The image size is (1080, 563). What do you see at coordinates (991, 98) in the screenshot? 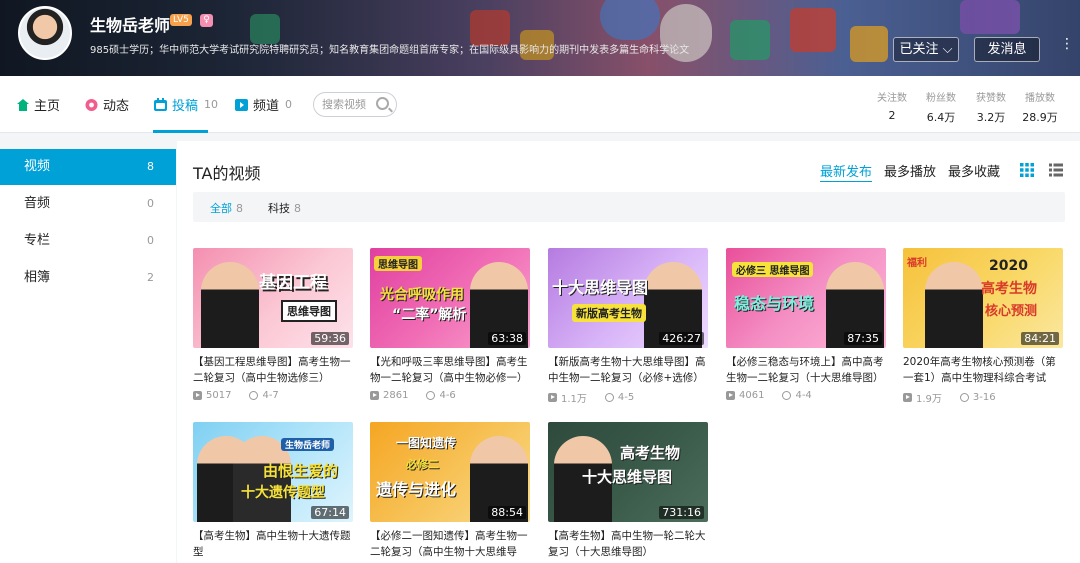
I see `stat-label: 获赞数` at bounding box center [991, 98].